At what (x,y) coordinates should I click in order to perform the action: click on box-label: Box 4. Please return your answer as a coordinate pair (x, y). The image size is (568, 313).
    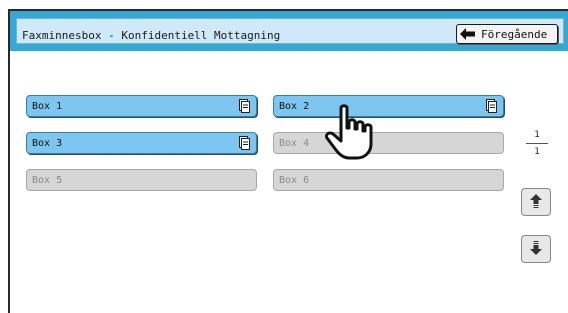
    Looking at the image, I should click on (294, 143).